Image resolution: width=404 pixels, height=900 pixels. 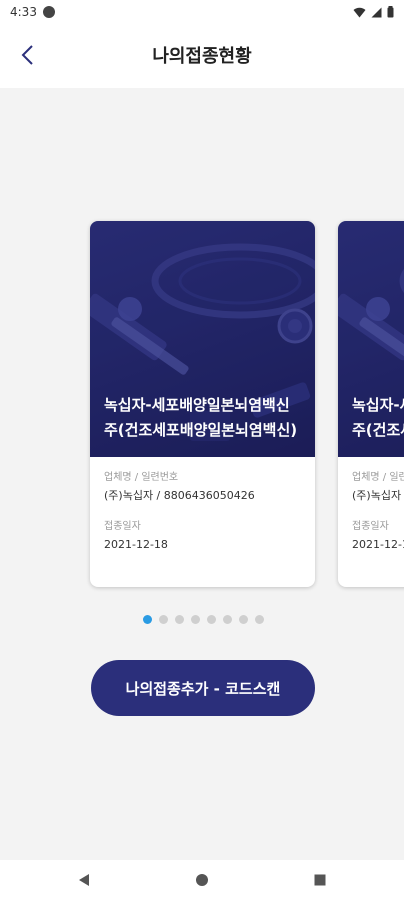 What do you see at coordinates (359, 12) in the screenshot?
I see `wifi-icon` at bounding box center [359, 12].